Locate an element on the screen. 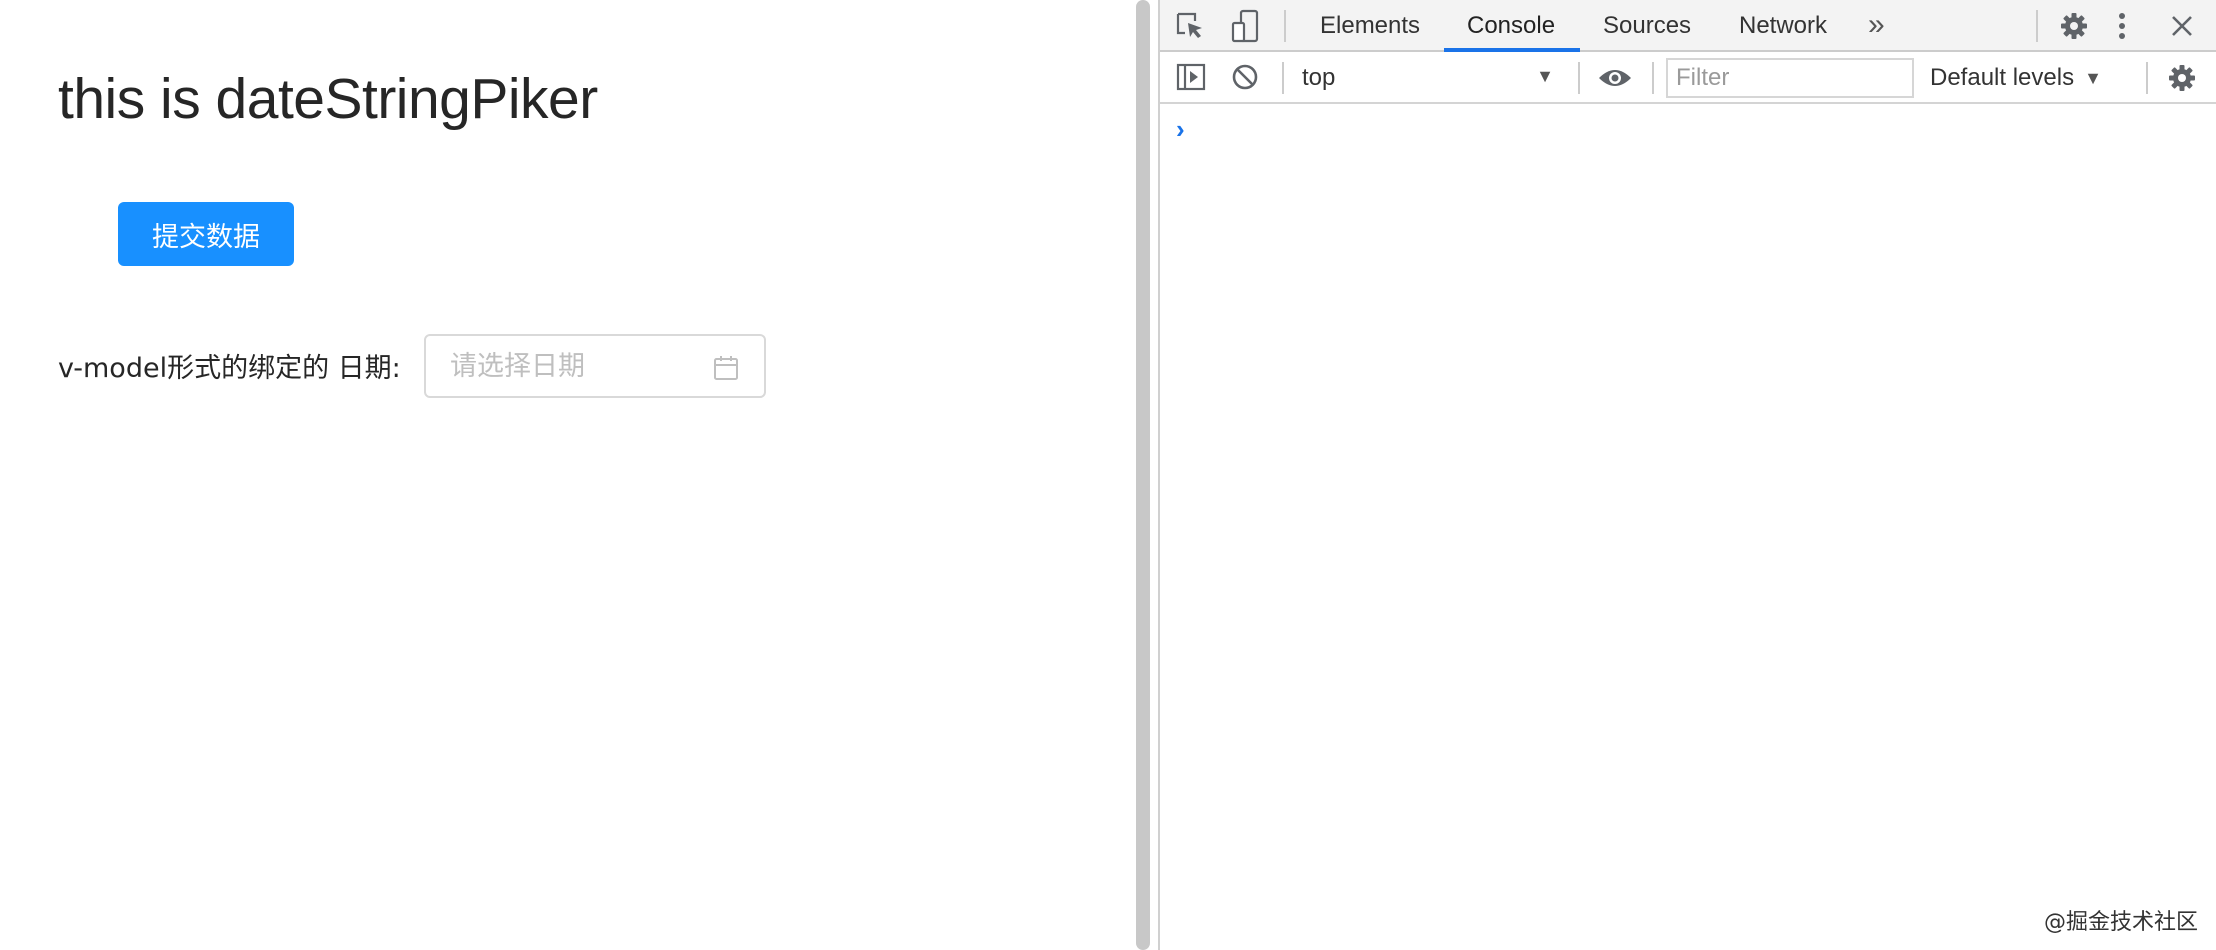 The width and height of the screenshot is (2216, 950). date-picker is located at coordinates (595, 366).